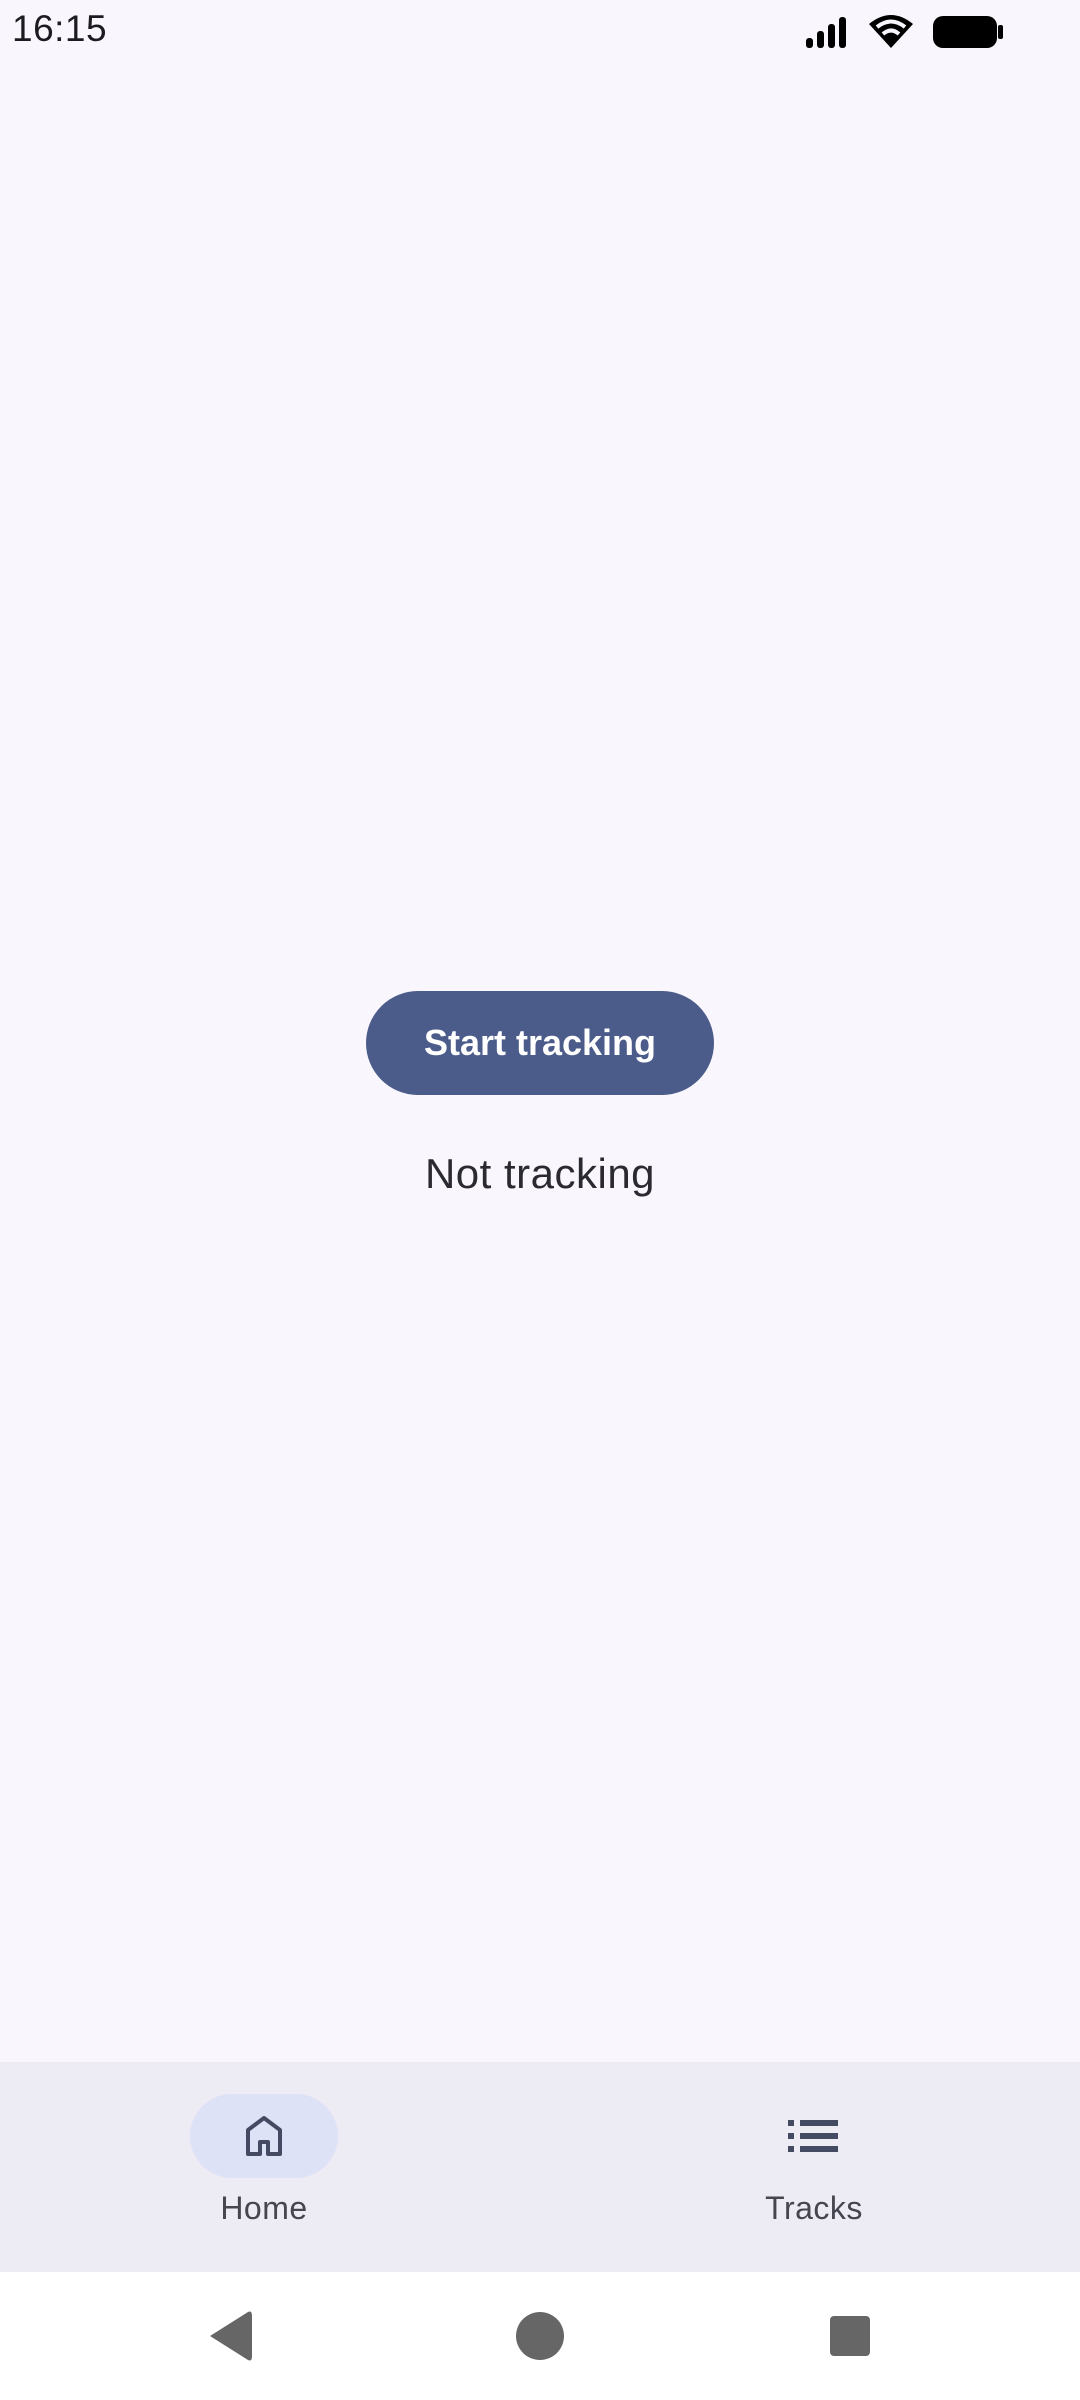  I want to click on back-icon, so click(230, 2336).